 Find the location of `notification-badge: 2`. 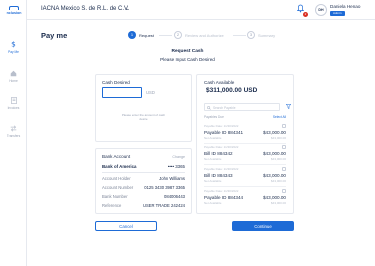

notification-badge: 2 is located at coordinates (305, 14).